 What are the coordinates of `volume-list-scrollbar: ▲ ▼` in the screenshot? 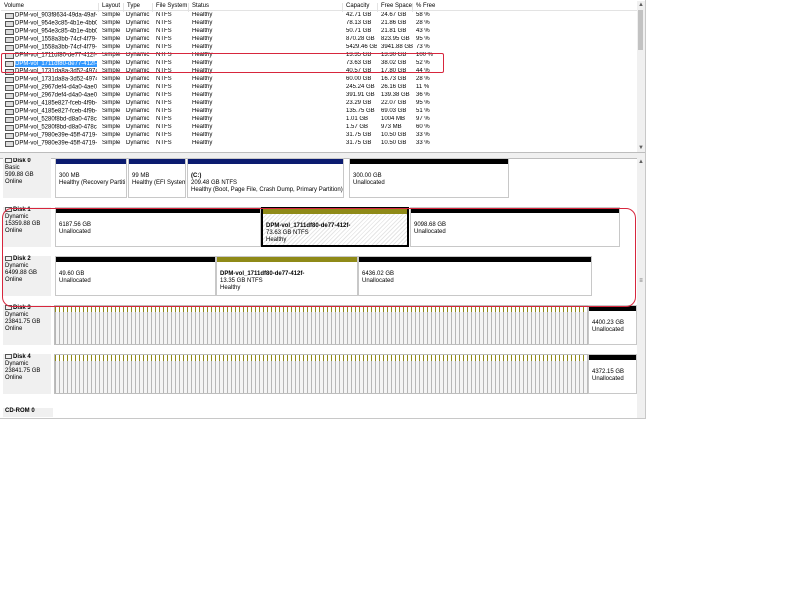 It's located at (641, 76).